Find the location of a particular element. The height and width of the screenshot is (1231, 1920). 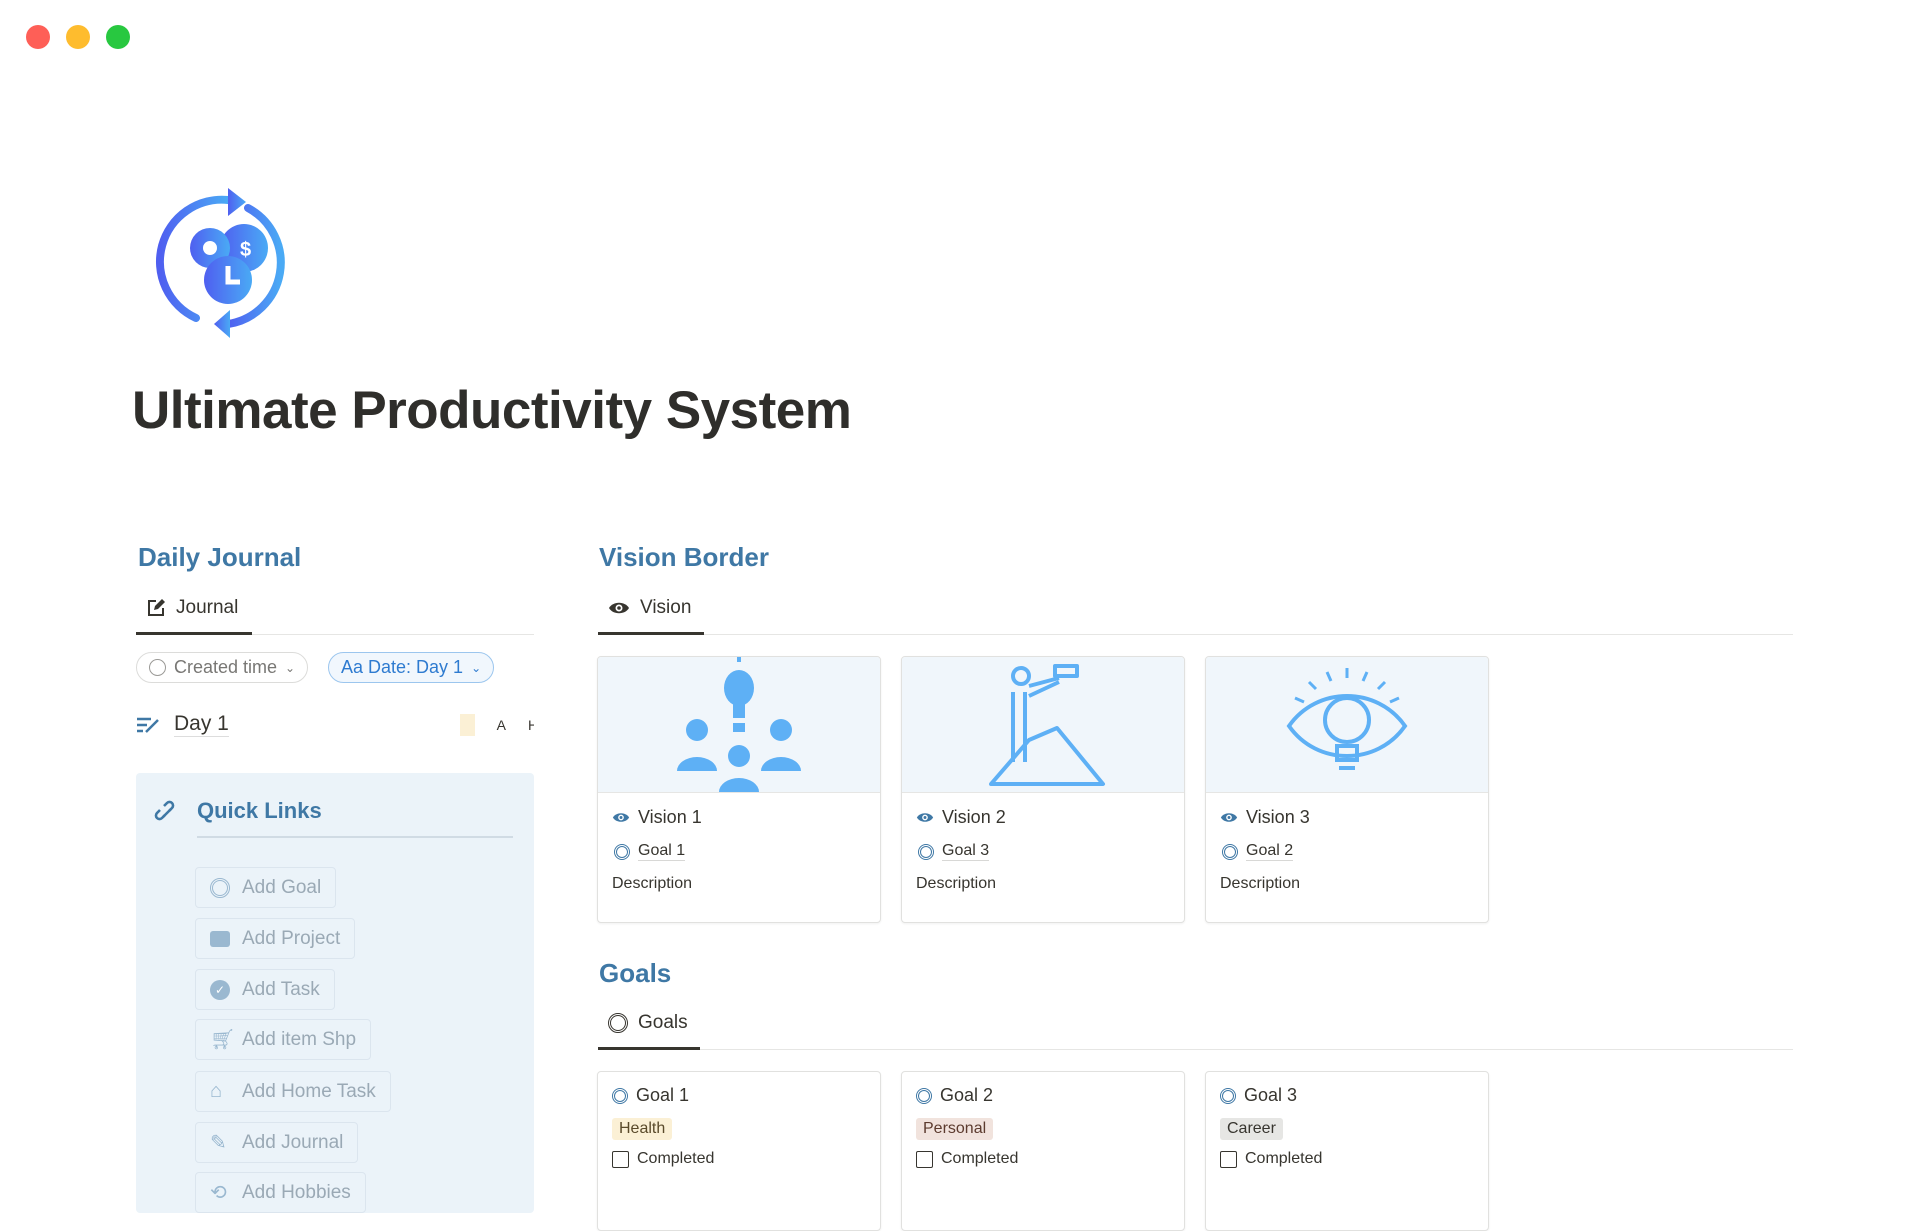

repeat-icon: ⟲ is located at coordinates (218, 1193).